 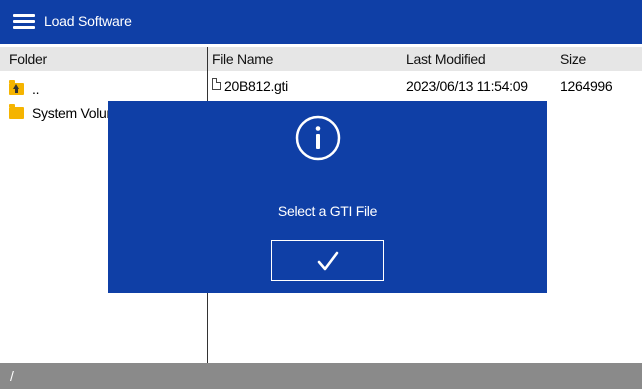 What do you see at coordinates (318, 138) in the screenshot?
I see `info-icon` at bounding box center [318, 138].